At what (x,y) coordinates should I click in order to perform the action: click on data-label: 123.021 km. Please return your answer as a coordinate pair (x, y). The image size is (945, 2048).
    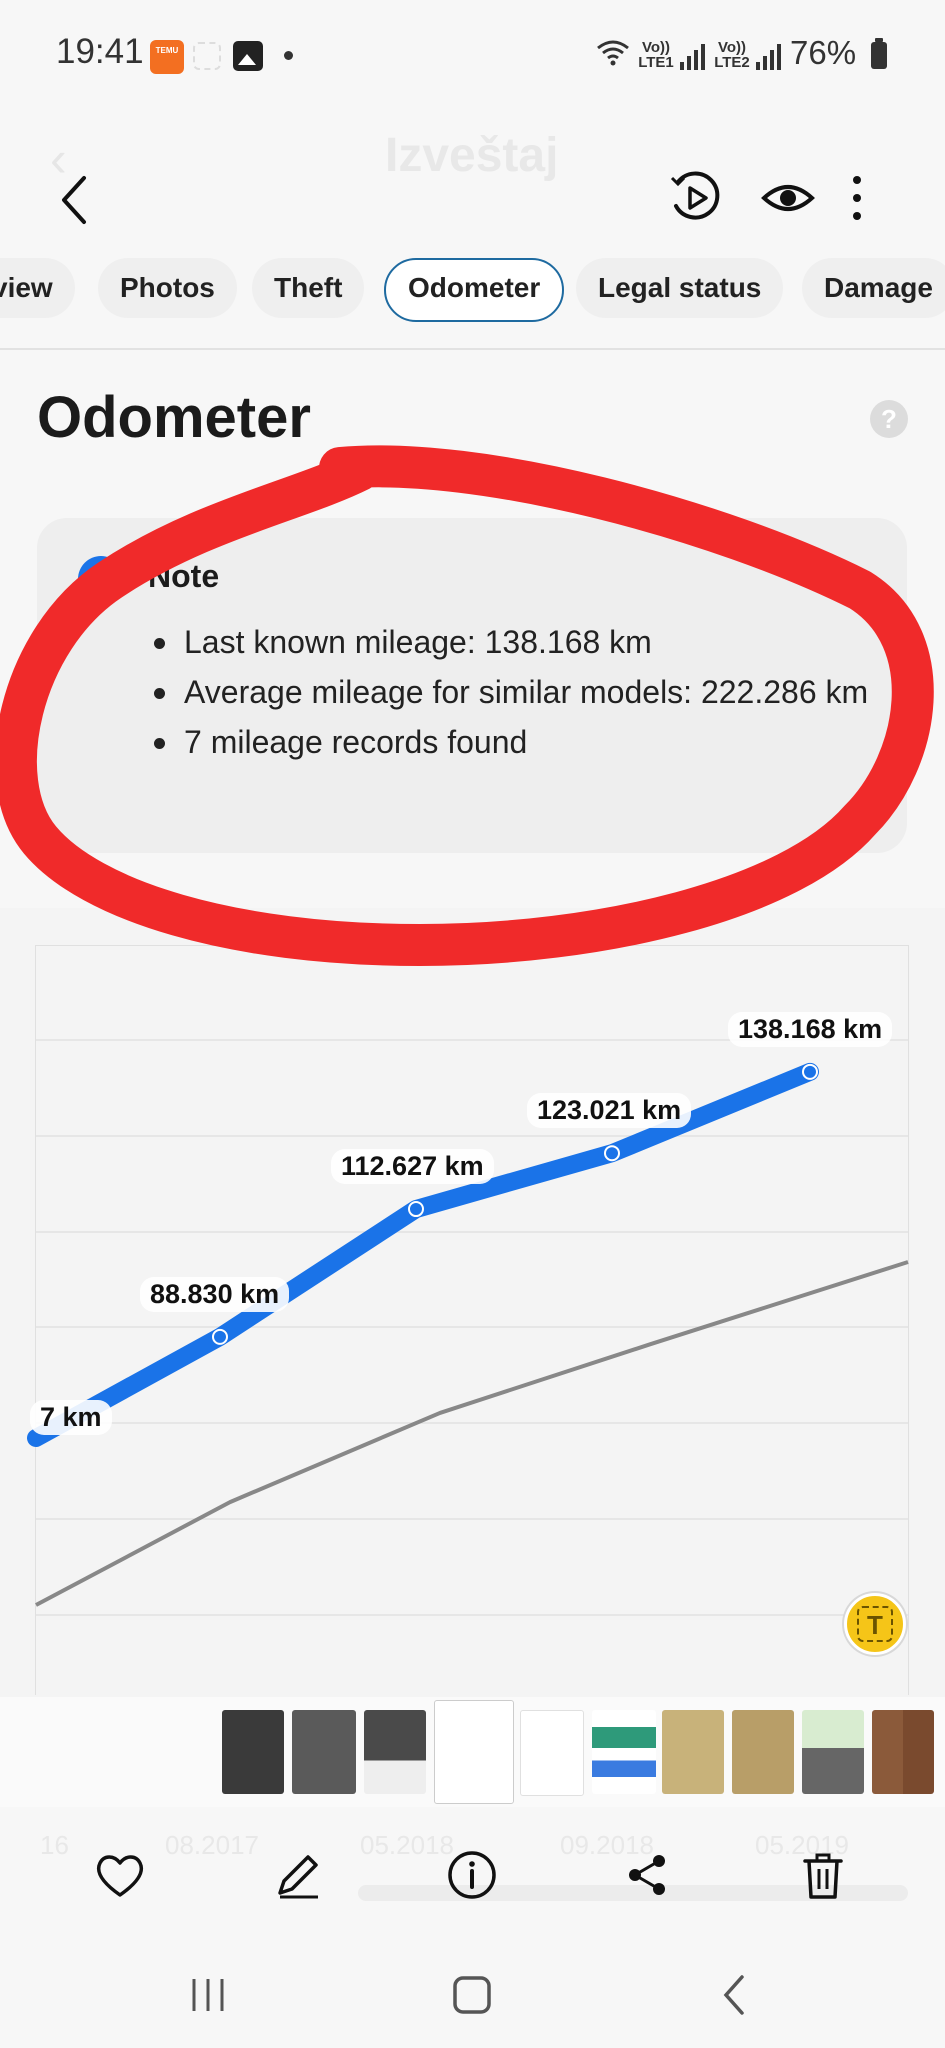
    Looking at the image, I should click on (609, 1111).